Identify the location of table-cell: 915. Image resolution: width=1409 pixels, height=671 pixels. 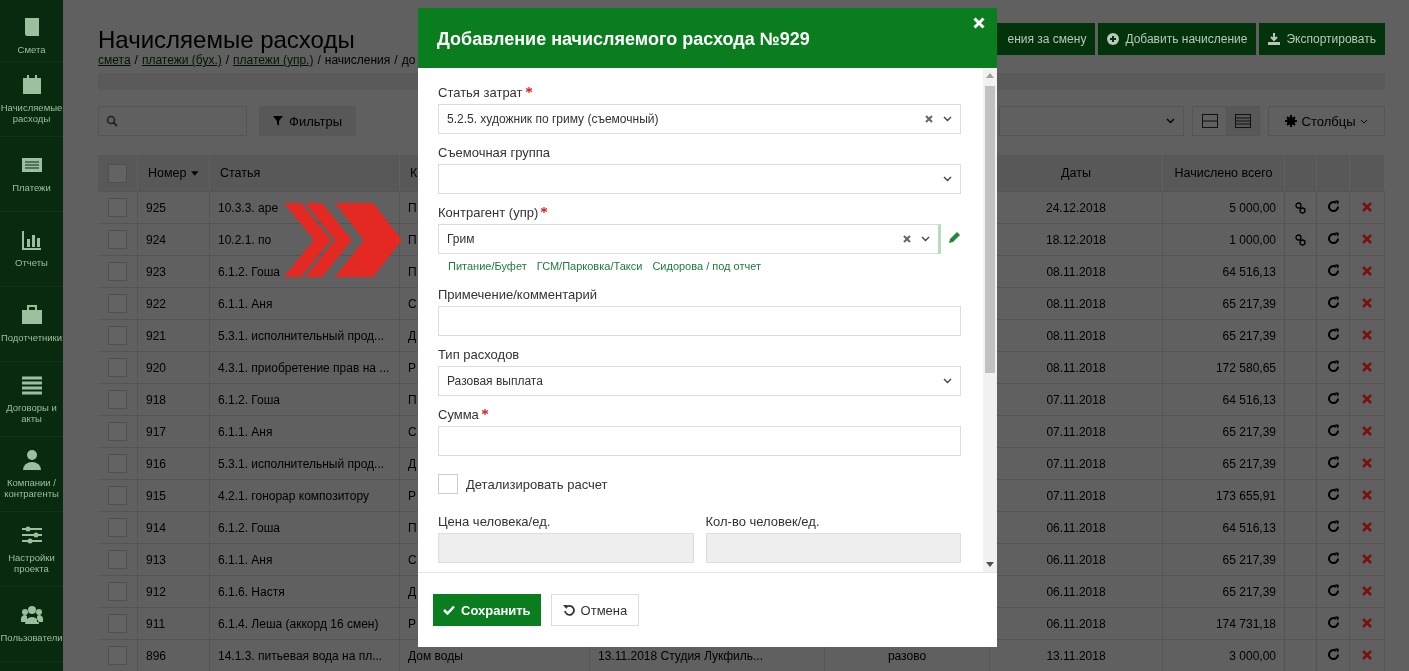
(156, 495).